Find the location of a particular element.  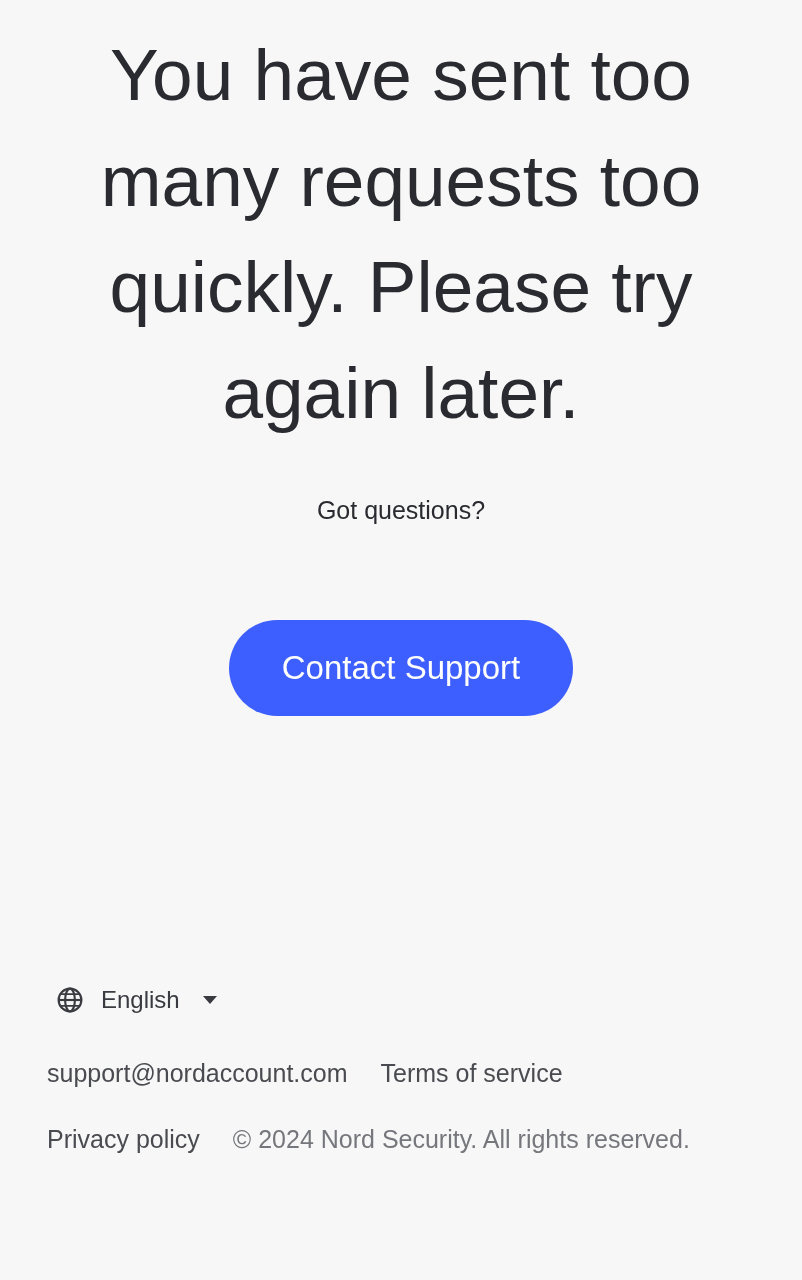

questions-prompt: Got questions? is located at coordinates (401, 510).